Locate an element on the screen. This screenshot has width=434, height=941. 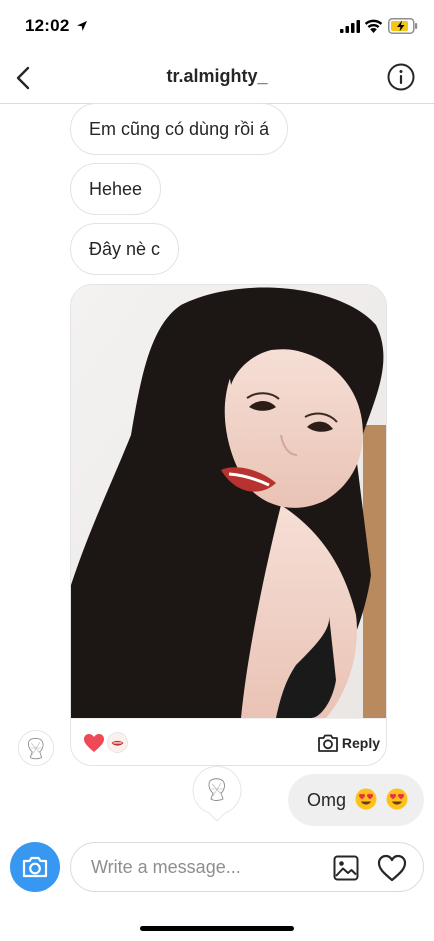
outgoing-message-text: Omg is located at coordinates (327, 800).